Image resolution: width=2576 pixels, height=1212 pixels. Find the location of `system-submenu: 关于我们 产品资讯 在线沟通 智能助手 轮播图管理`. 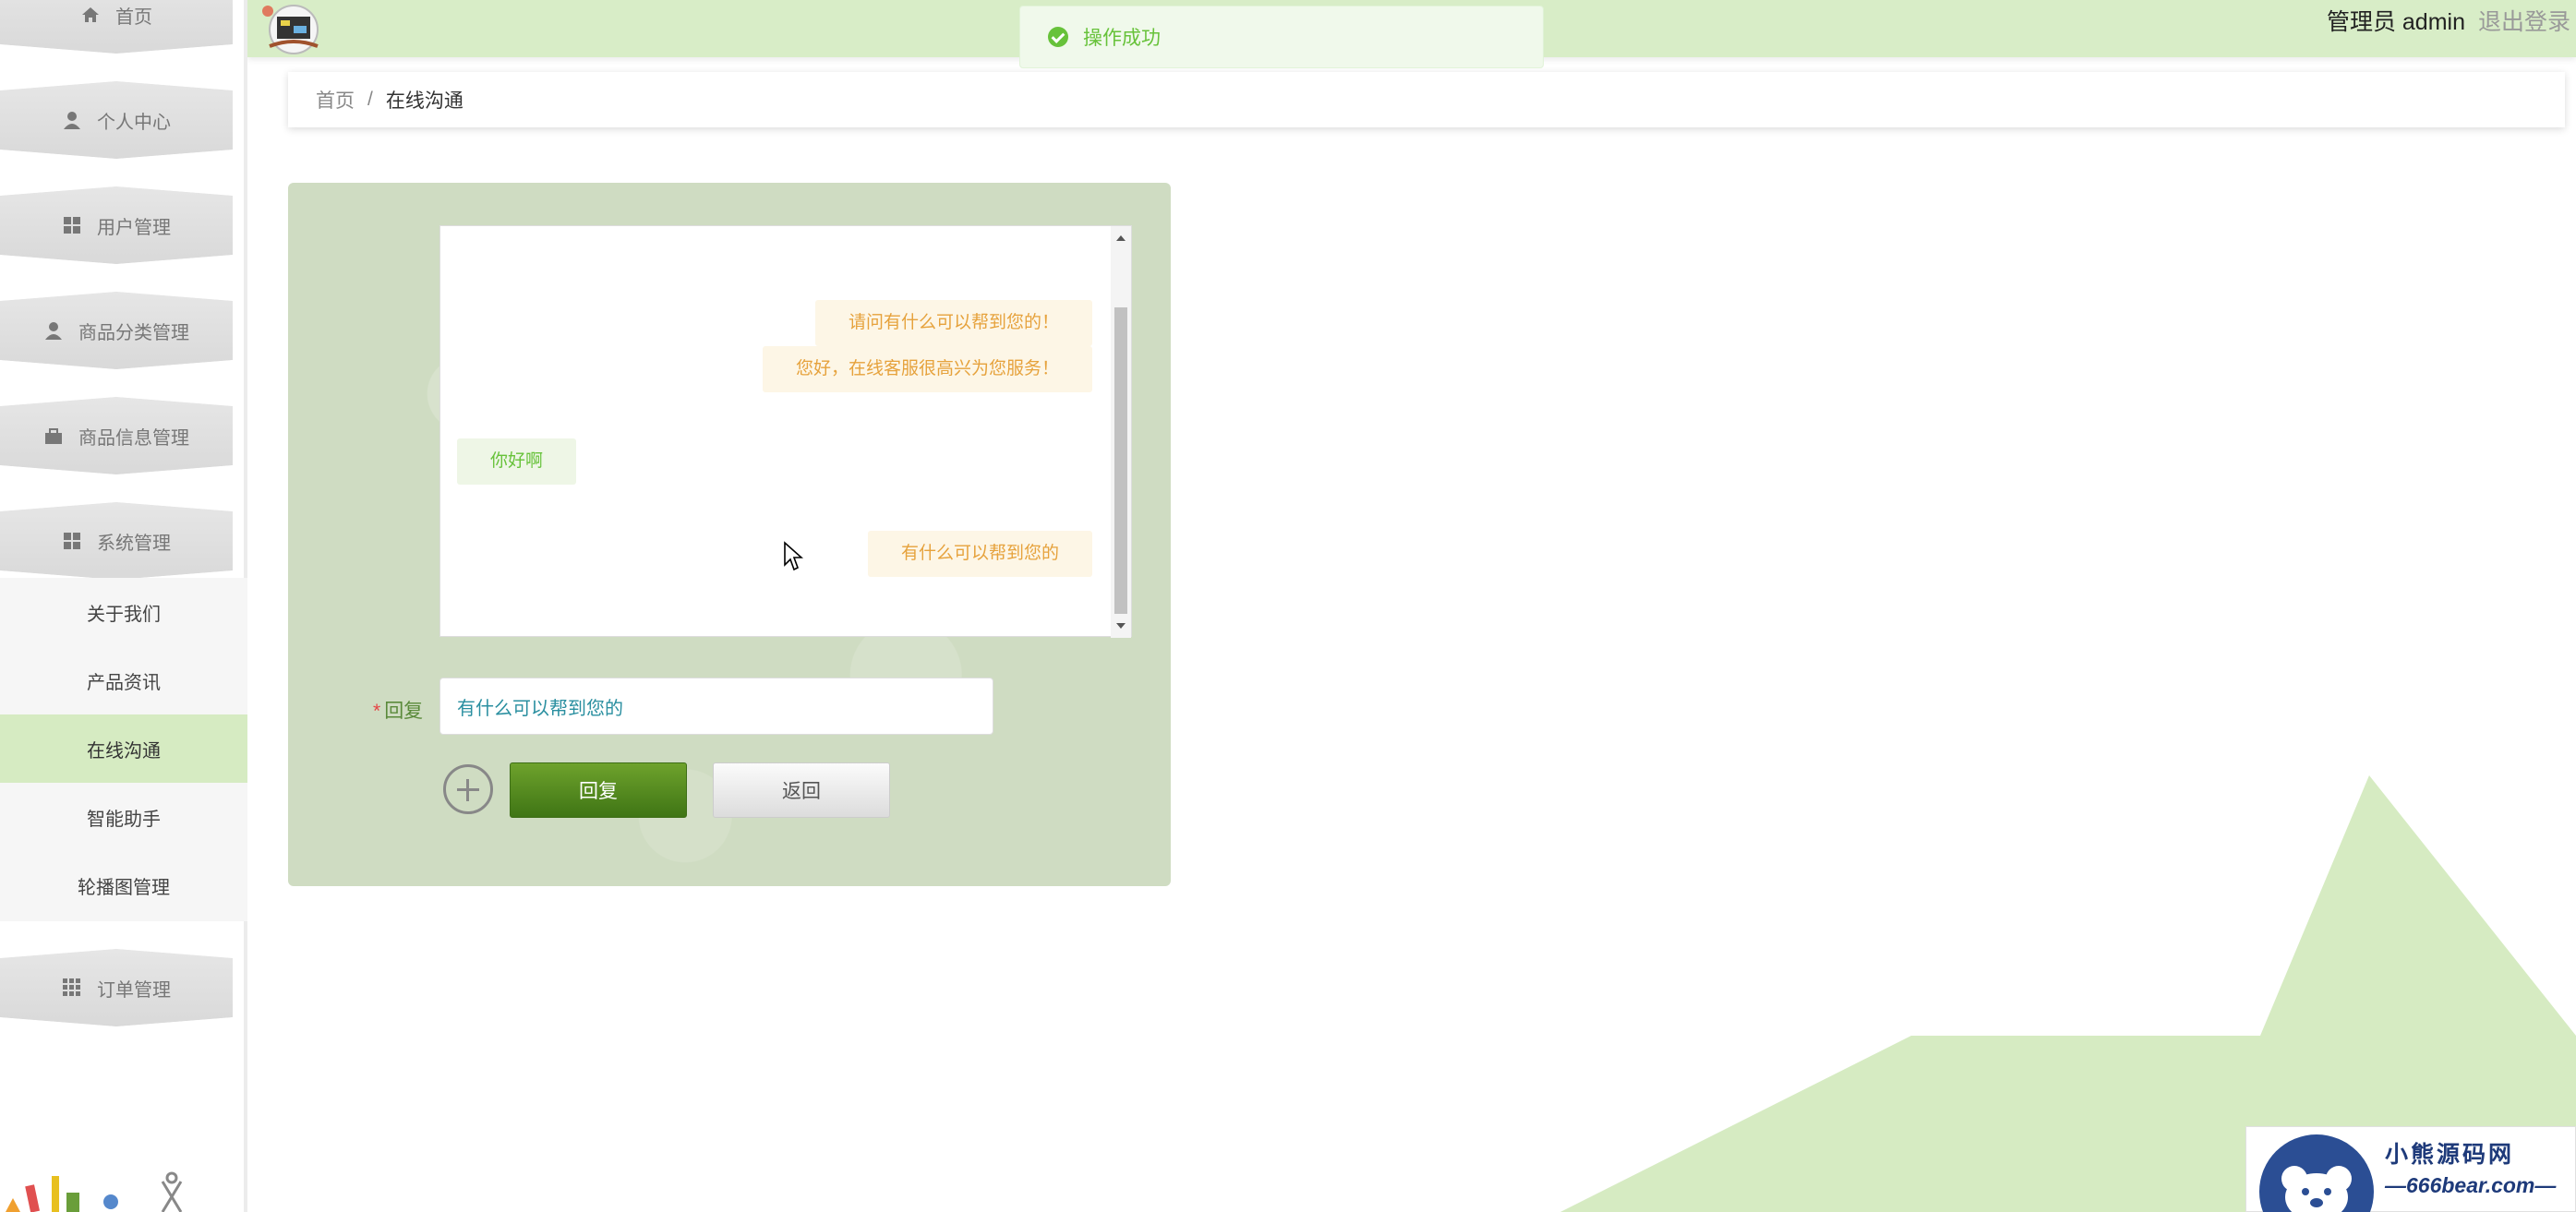

system-submenu: 关于我们 产品资讯 在线沟通 智能助手 轮播图管理 is located at coordinates (123, 749).